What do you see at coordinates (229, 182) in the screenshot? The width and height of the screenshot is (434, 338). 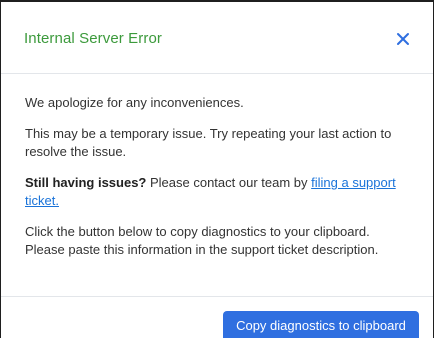 I see `contact-text: Please contact our team by` at bounding box center [229, 182].